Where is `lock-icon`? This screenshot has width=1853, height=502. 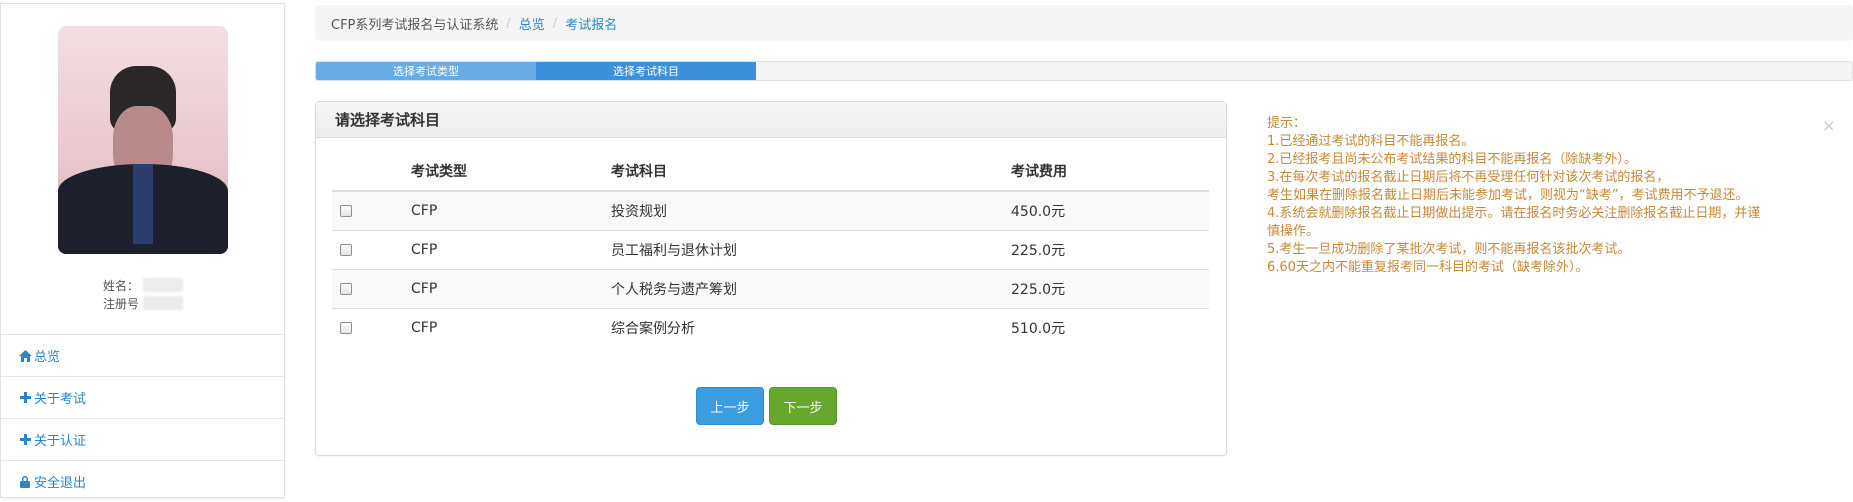 lock-icon is located at coordinates (25, 481).